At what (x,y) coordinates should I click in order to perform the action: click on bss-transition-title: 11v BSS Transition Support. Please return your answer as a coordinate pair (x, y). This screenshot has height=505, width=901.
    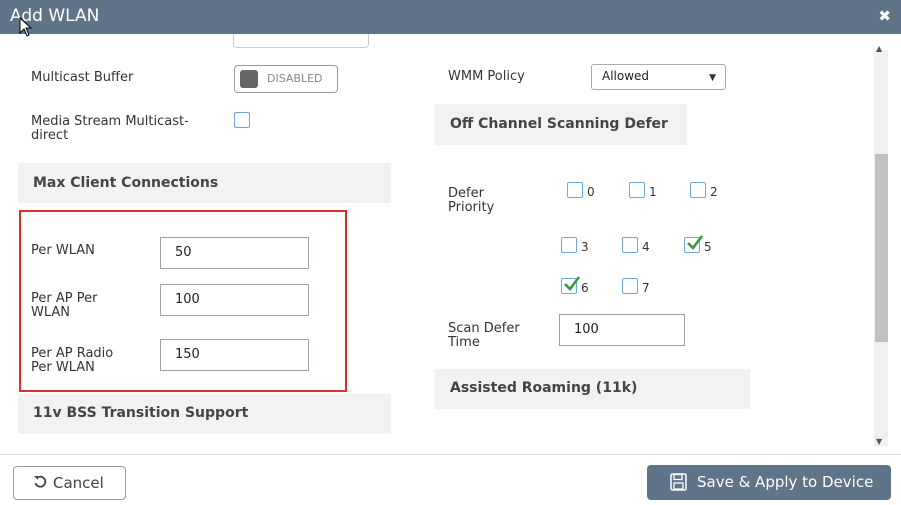
    Looking at the image, I should click on (141, 413).